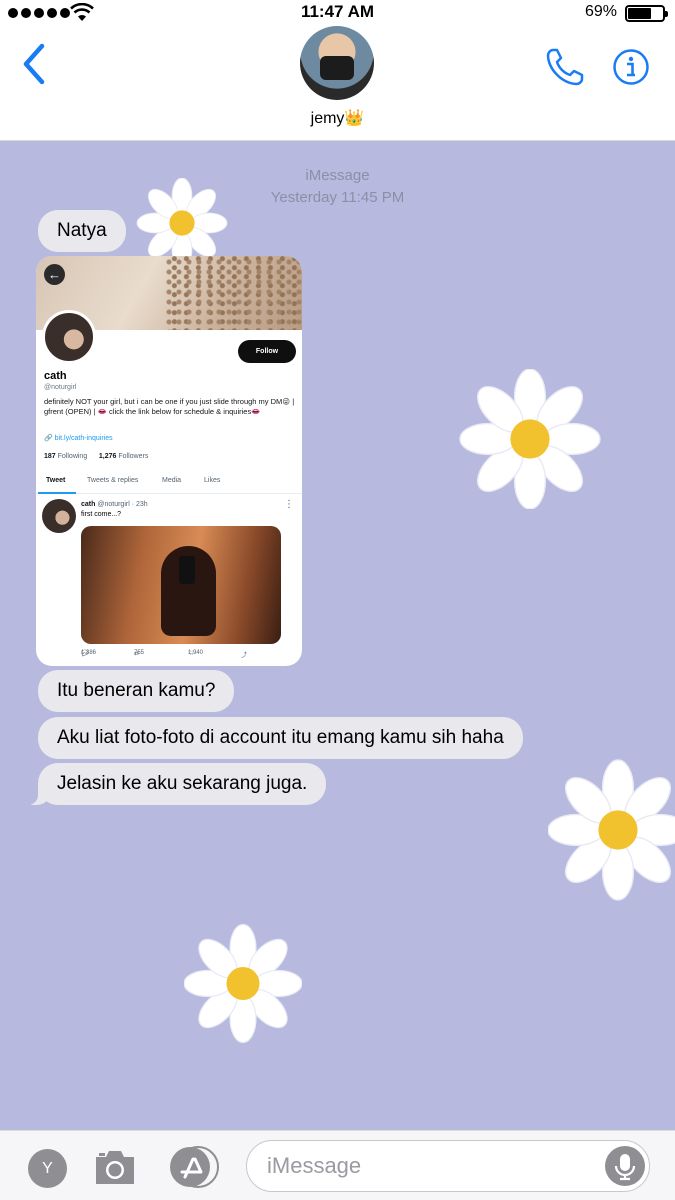 This screenshot has width=675, height=1200. Describe the element at coordinates (56, 480) in the screenshot. I see `tab-tweet: Tweet` at that location.